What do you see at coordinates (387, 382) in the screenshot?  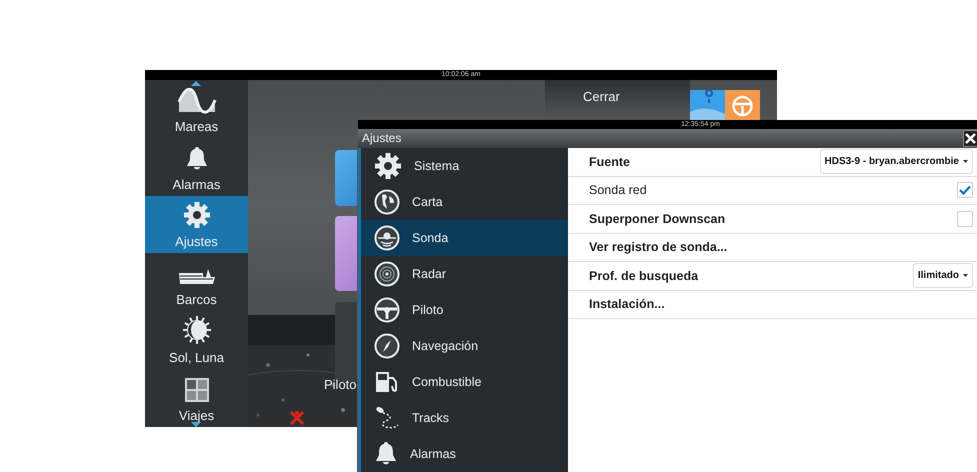 I see `fuel-pump-icon` at bounding box center [387, 382].